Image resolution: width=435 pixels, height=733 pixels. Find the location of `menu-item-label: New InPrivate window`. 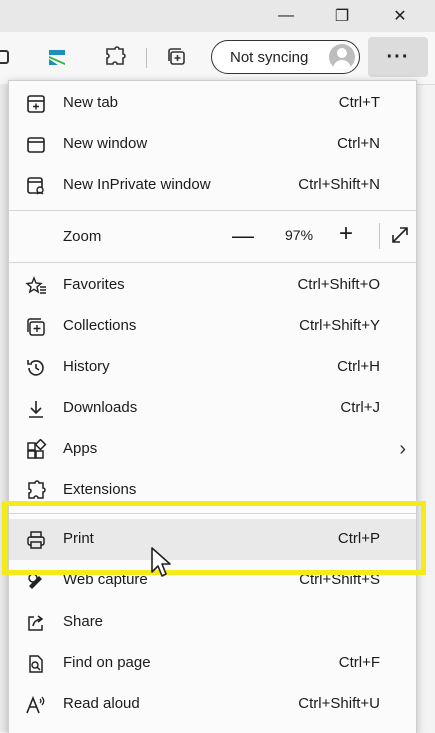

menu-item-label: New InPrivate window is located at coordinates (137, 184).